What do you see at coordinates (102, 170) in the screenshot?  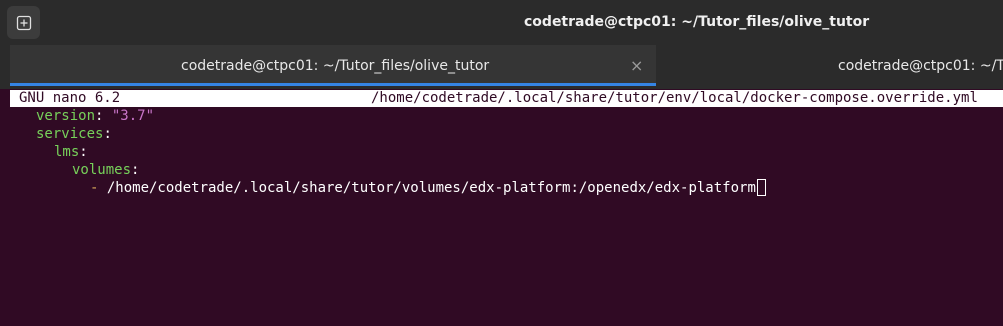 I see `yaml-key: volumes` at bounding box center [102, 170].